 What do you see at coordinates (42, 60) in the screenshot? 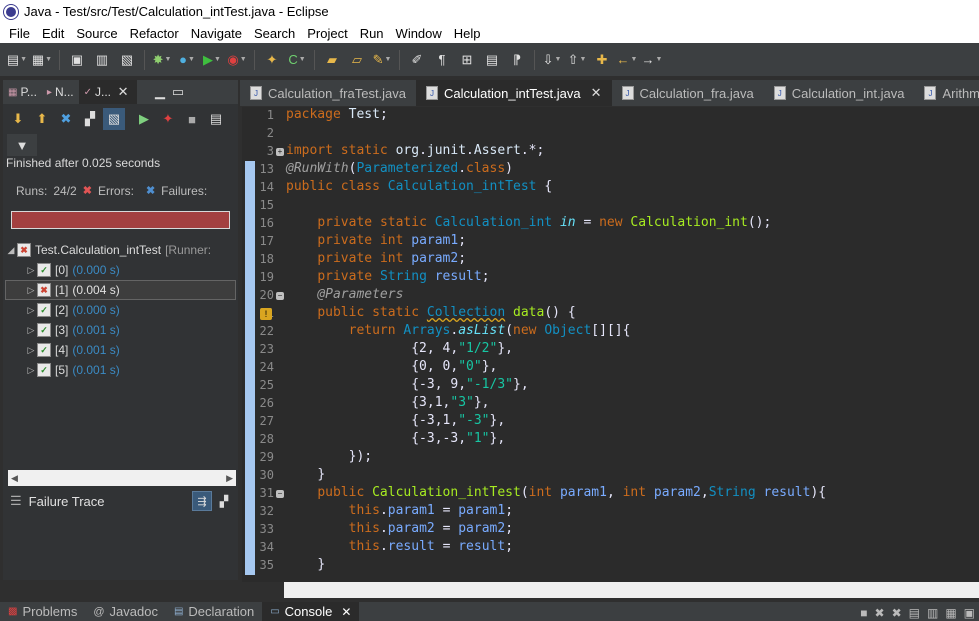
I see `new-wizard-icon: ▦ ▼` at bounding box center [42, 60].